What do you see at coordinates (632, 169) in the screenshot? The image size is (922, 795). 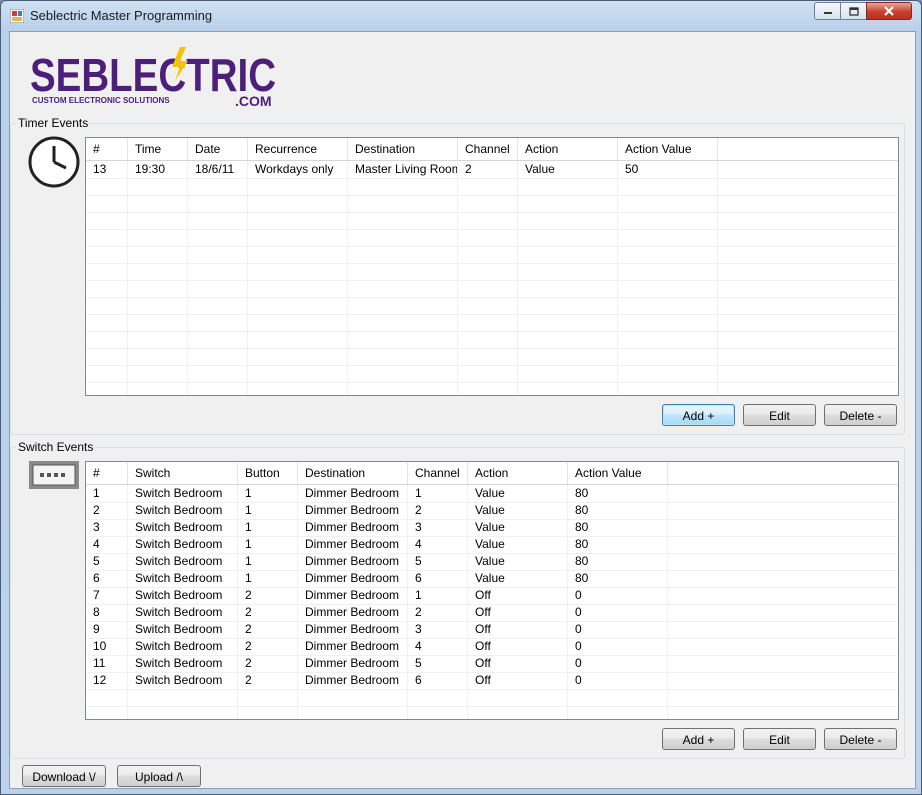 I see `table-cell: 50` at bounding box center [632, 169].